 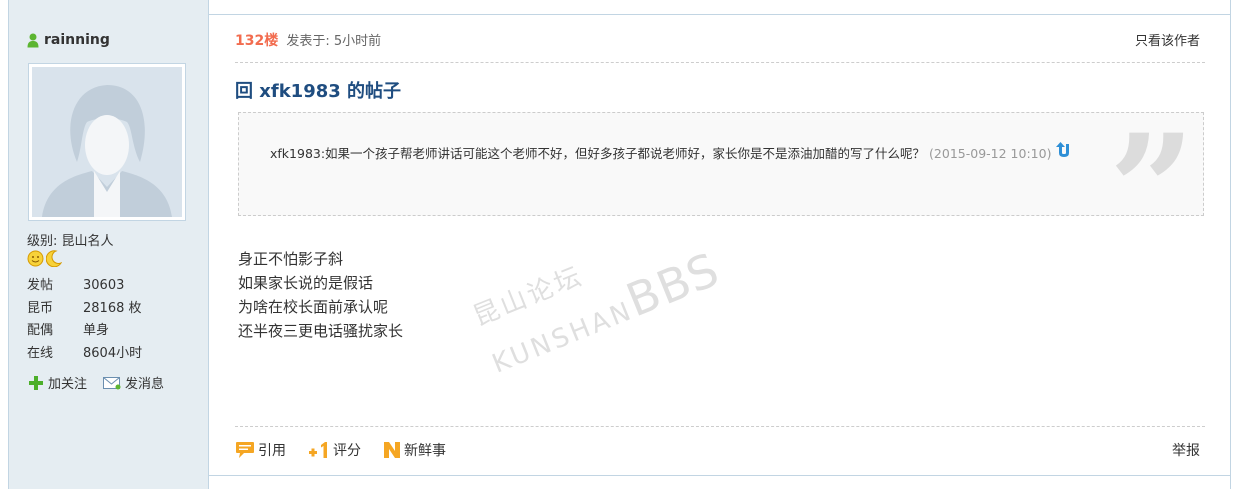 I want to click on rate-button: 评分, so click(x=334, y=450).